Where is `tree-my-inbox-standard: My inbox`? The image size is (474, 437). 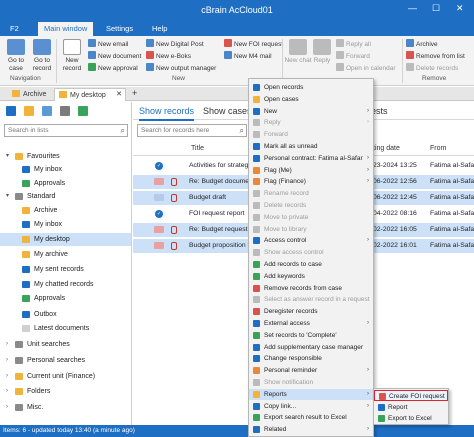 tree-my-inbox-standard: My inbox is located at coordinates (65, 224).